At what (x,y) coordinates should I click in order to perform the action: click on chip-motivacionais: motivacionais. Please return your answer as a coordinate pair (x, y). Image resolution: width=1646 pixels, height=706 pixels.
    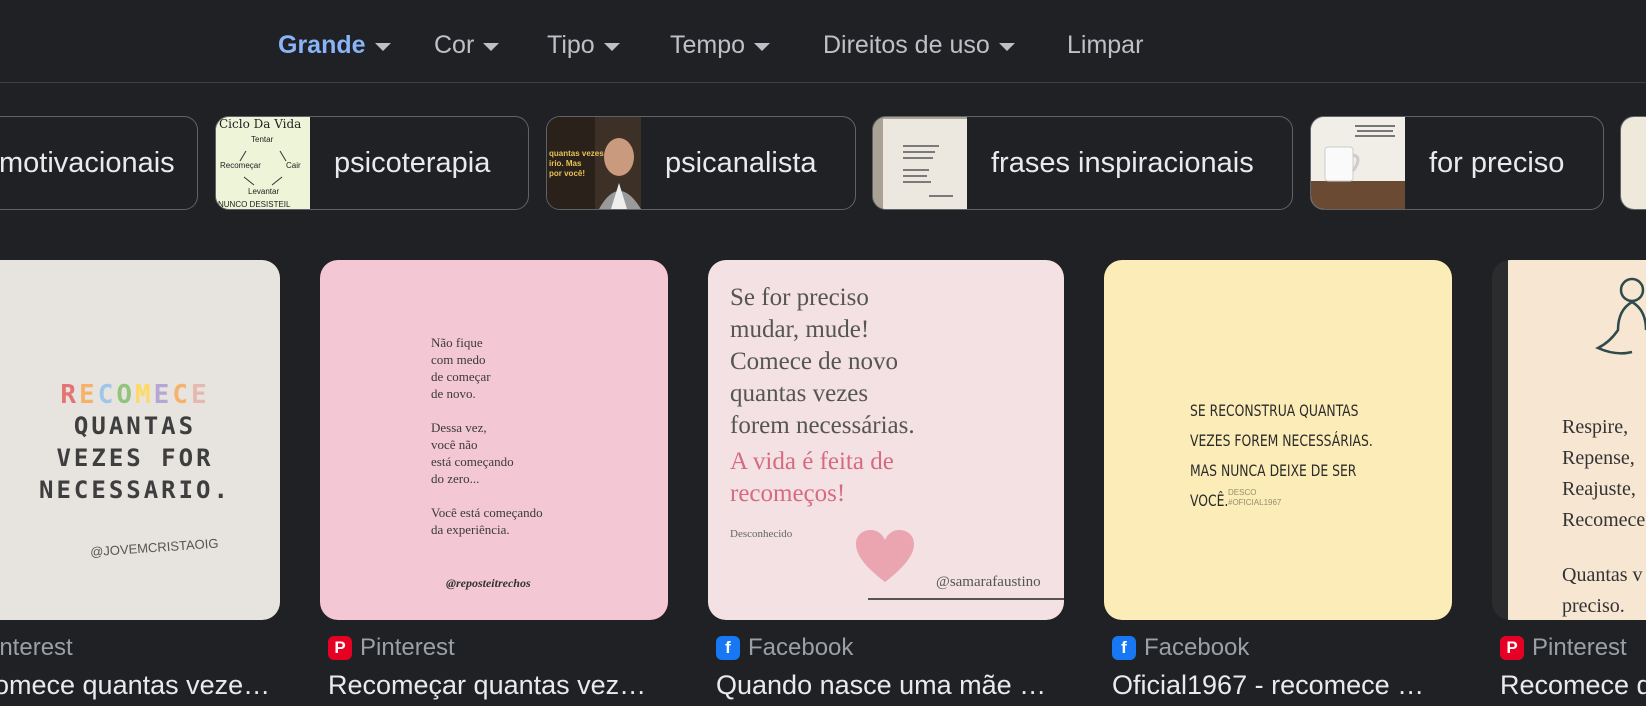
    Looking at the image, I should click on (99, 163).